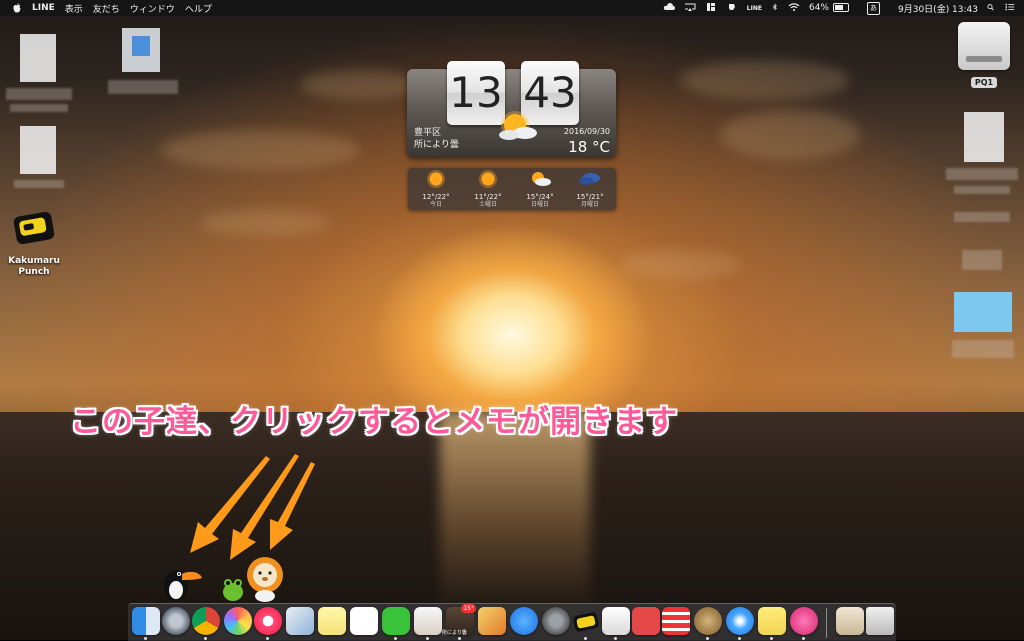  Describe the element at coordinates (740, 623) in the screenshot. I see `safari-icon` at that location.